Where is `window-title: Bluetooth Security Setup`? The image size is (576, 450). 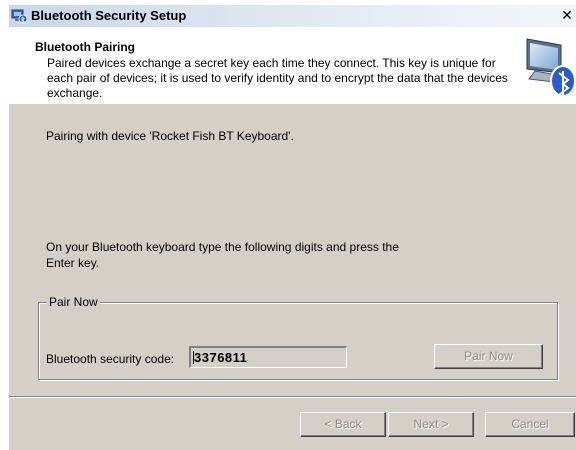
window-title: Bluetooth Security Setup is located at coordinates (109, 15).